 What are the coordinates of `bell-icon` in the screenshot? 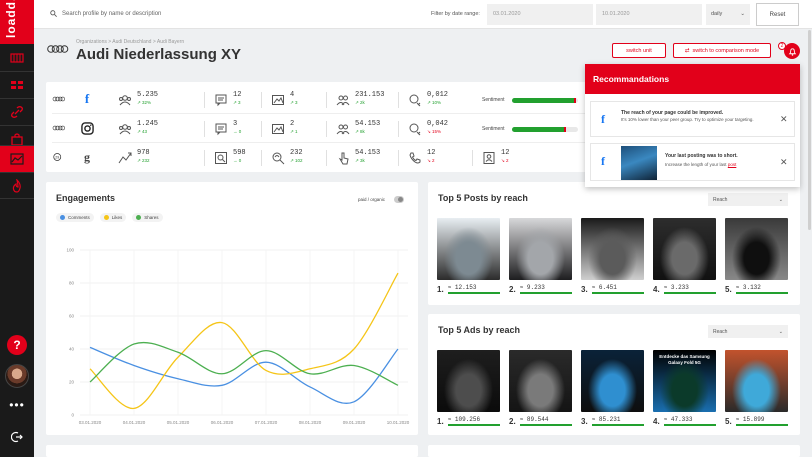 It's located at (792, 51).